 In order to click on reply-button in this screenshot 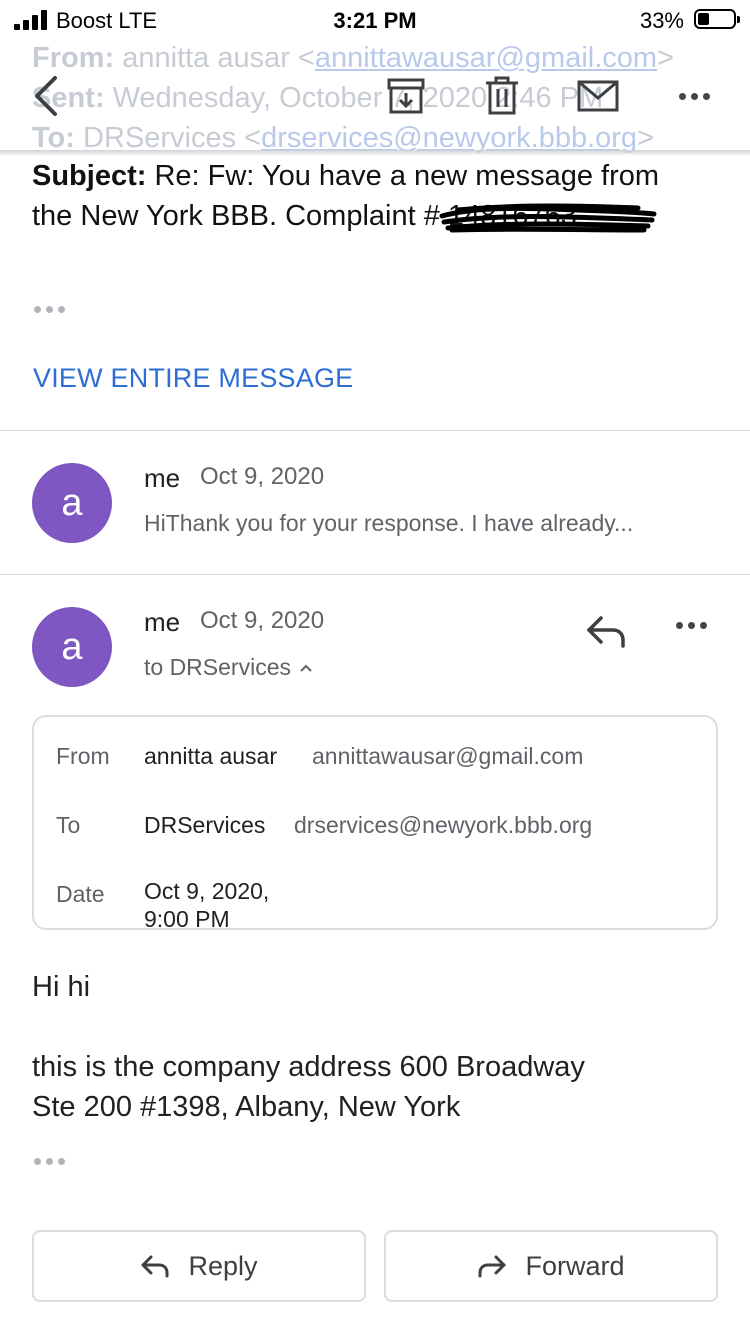, I will do `click(607, 632)`.